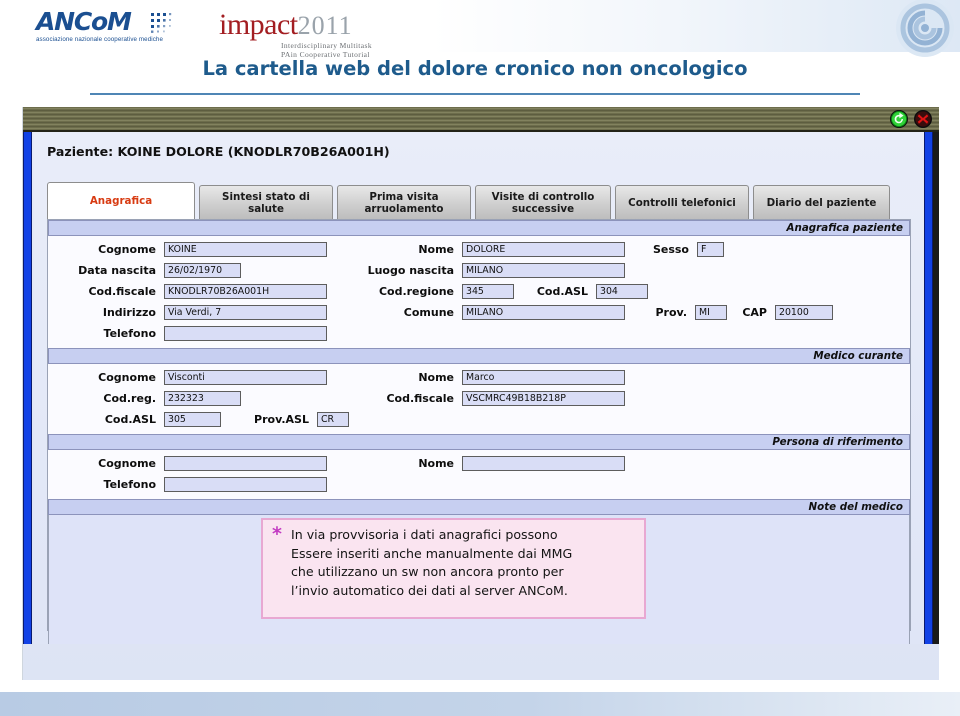 The image size is (960, 716). Describe the element at coordinates (428, 312) in the screenshot. I see `label-comune: Comune` at that location.